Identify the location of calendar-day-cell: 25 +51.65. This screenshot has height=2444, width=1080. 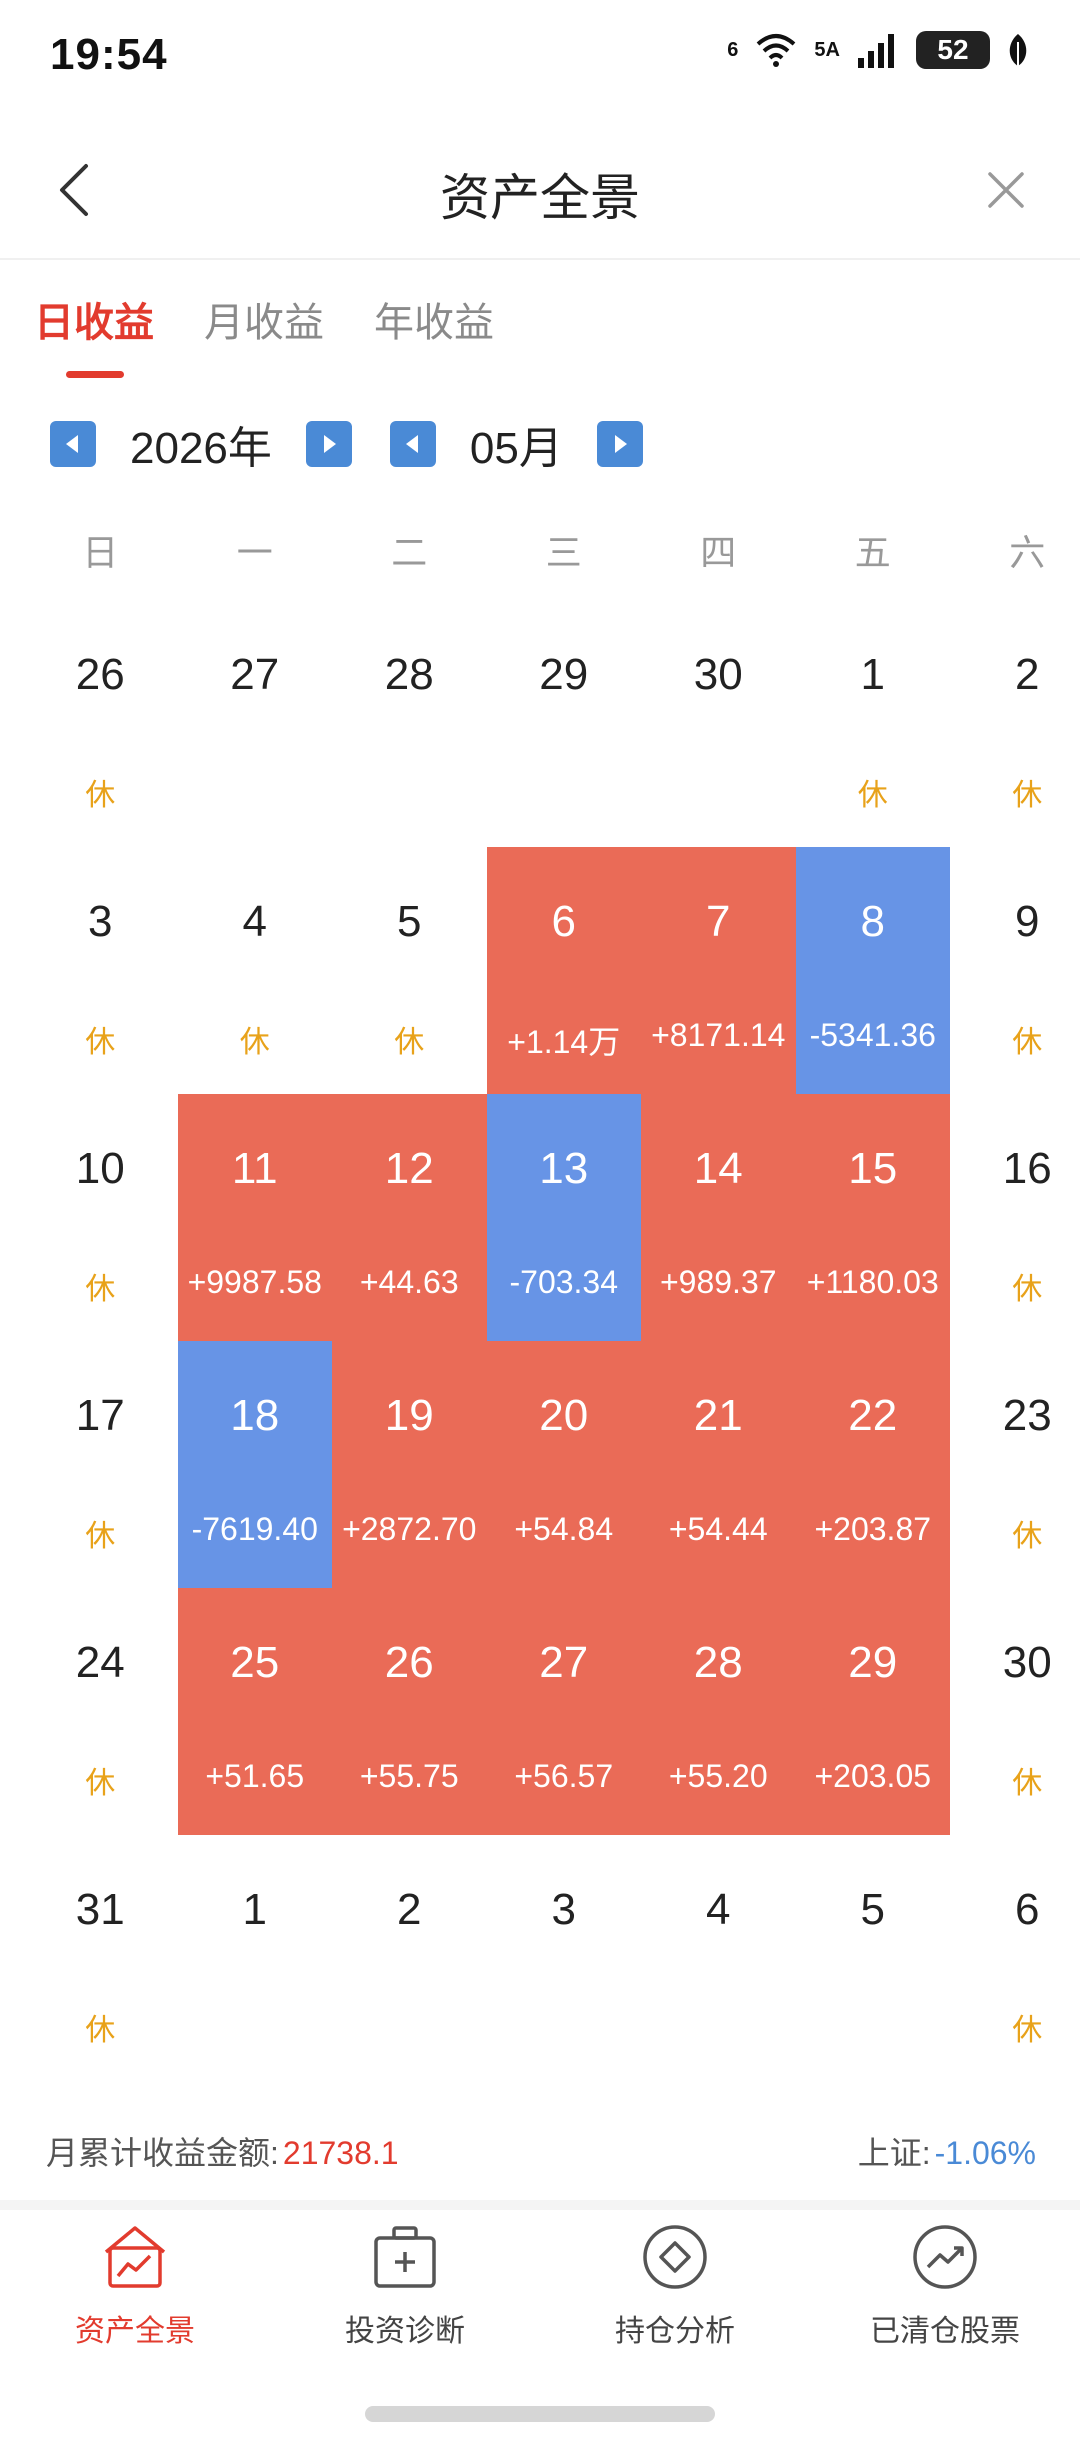
(254, 1711).